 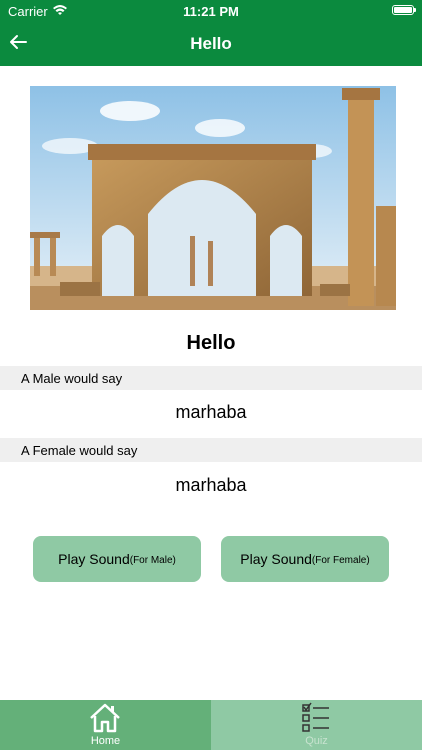 What do you see at coordinates (105, 741) in the screenshot?
I see `tab-home-label: Home` at bounding box center [105, 741].